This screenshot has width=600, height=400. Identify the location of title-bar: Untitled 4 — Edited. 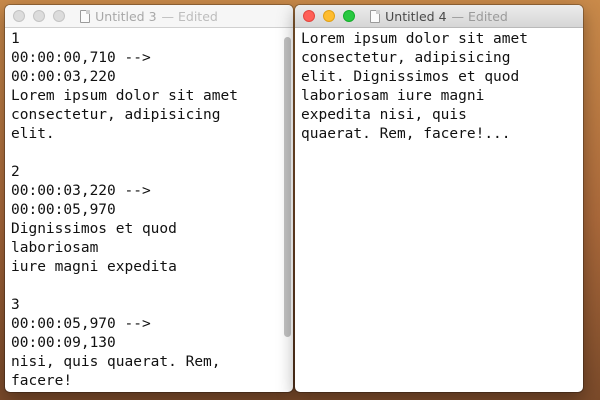
(439, 16).